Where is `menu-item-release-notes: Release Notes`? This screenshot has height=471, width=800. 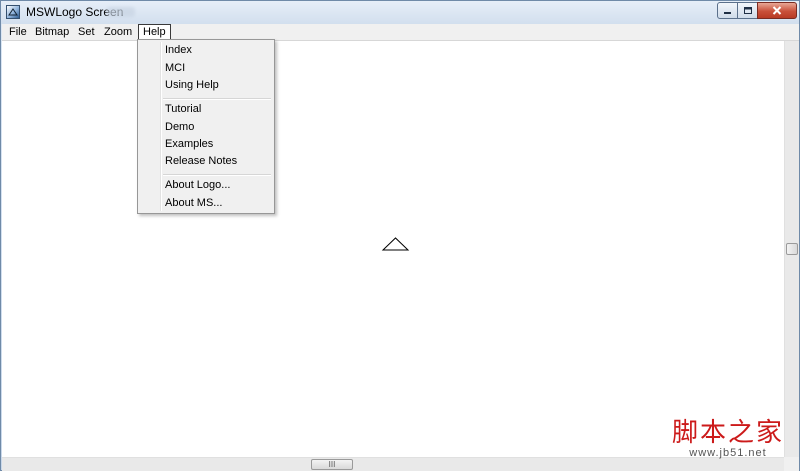 menu-item-release-notes: Release Notes is located at coordinates (206, 161).